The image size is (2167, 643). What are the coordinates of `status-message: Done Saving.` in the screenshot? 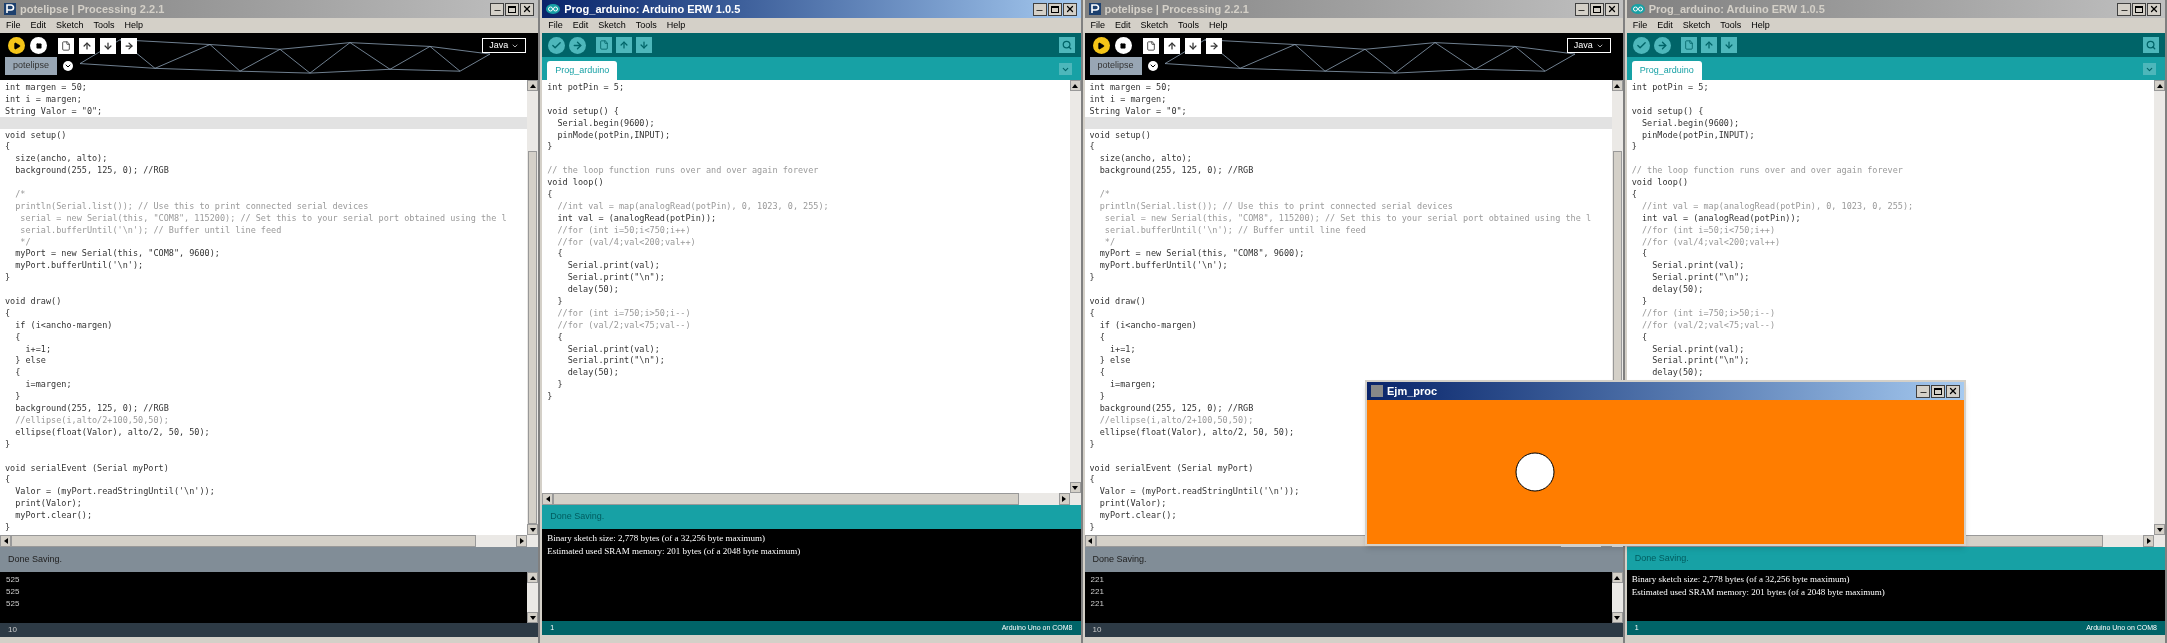 It's located at (35, 559).